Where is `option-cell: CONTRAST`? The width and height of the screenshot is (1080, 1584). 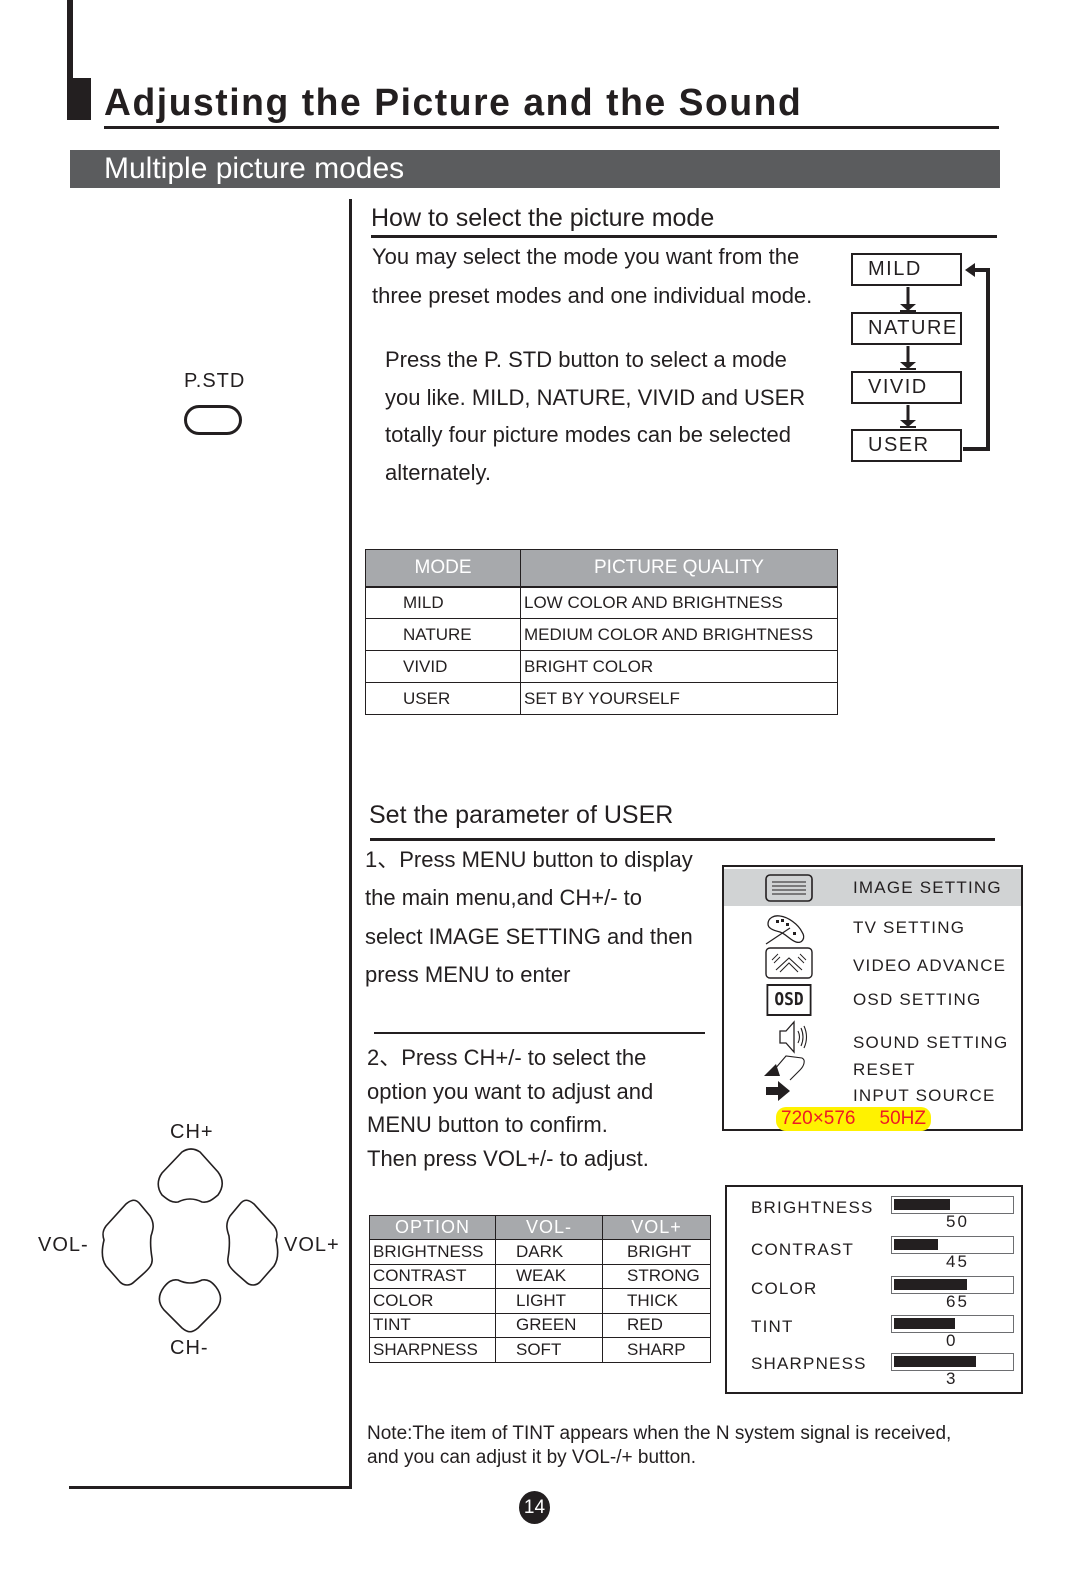
option-cell: CONTRAST is located at coordinates (432, 1276).